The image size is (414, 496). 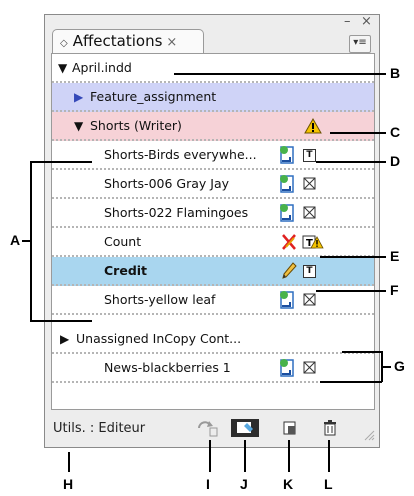 I want to click on list-item-content: Credit T, so click(x=213, y=271).